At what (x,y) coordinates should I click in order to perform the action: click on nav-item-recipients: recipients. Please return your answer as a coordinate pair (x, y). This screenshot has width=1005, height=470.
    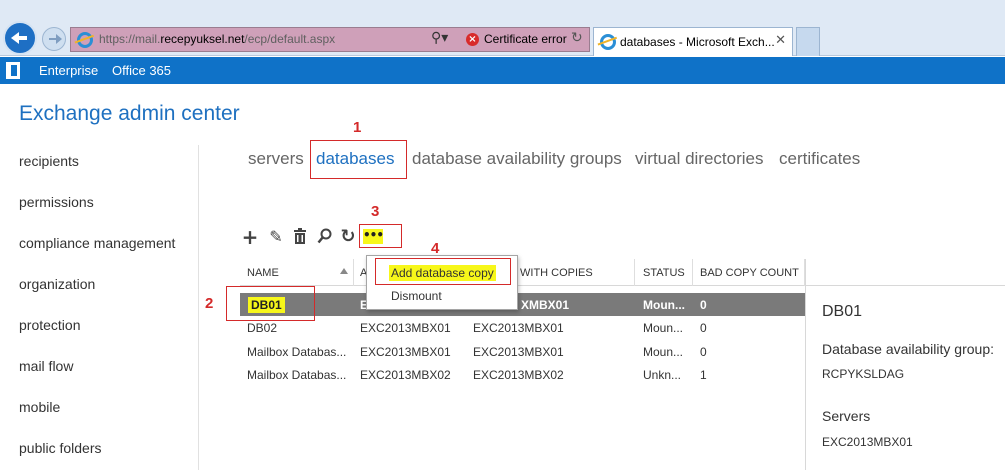
    Looking at the image, I should click on (49, 161).